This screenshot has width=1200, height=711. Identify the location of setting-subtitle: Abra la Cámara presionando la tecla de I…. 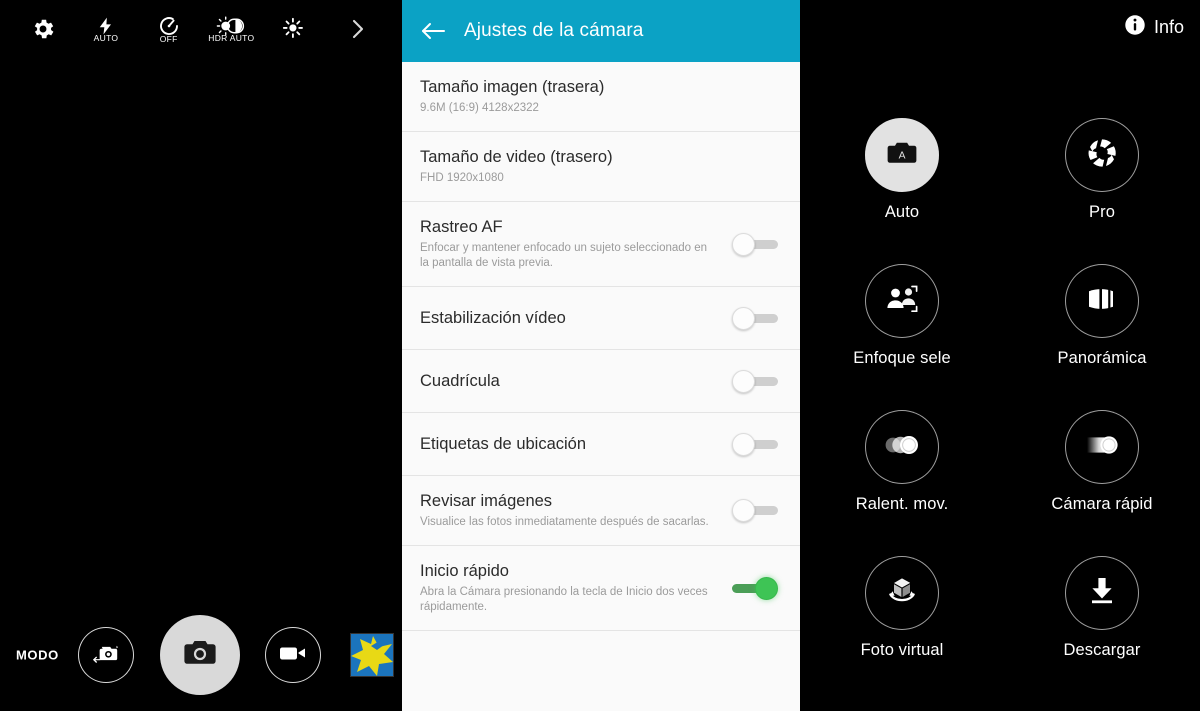
(564, 599).